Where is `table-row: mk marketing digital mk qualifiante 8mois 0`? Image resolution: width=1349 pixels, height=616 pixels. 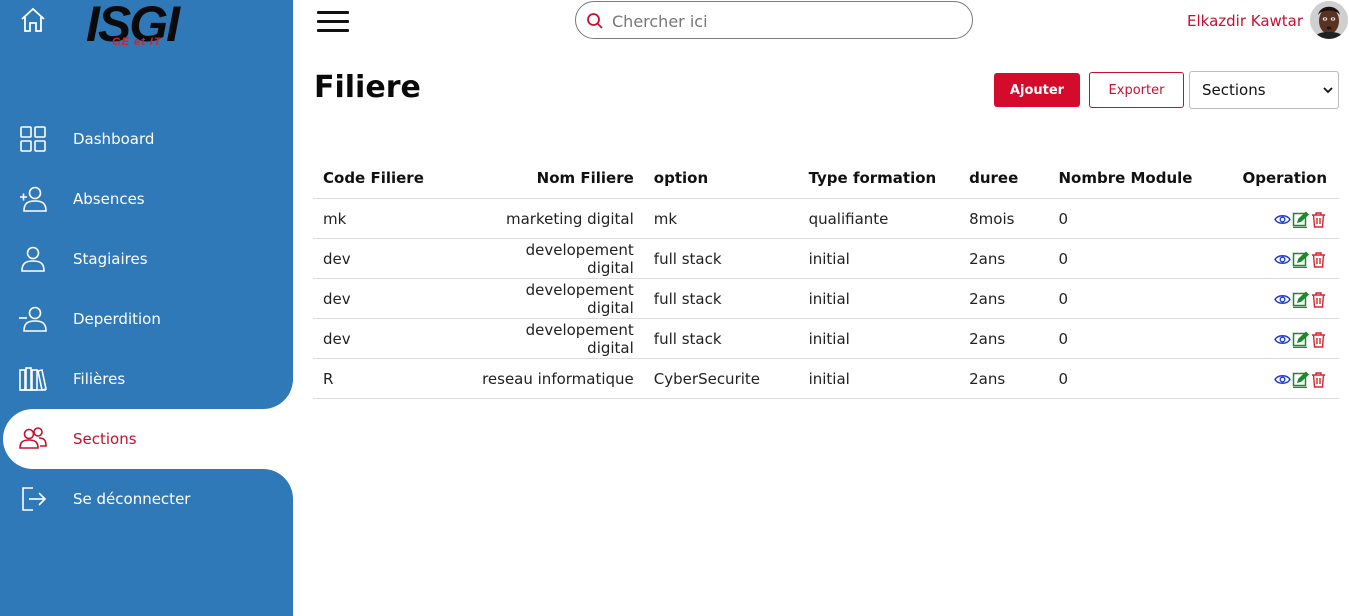
table-row: mk marketing digital mk qualifiante 8mois 0 is located at coordinates (826, 218).